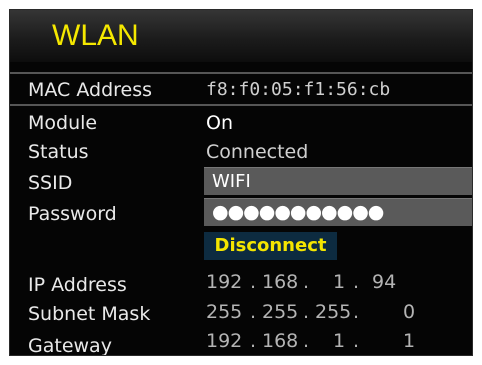  Describe the element at coordinates (231, 181) in the screenshot. I see `ssid-value: WIFI` at that location.